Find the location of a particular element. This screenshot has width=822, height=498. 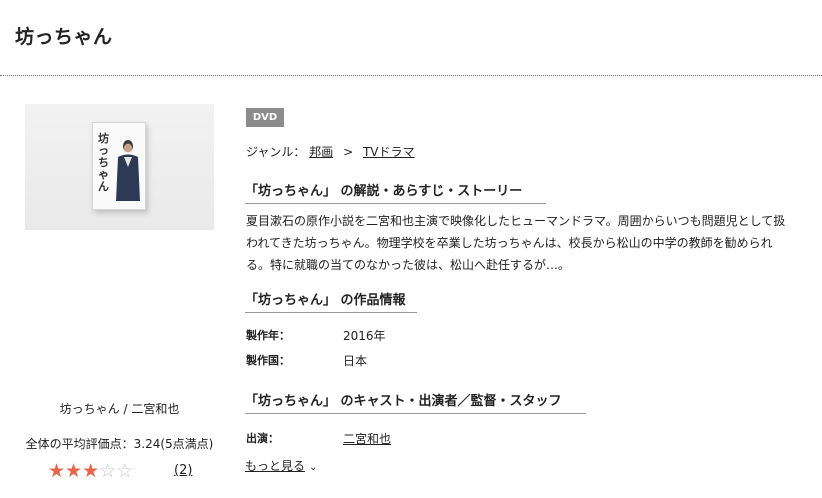

review-count-link: (2) is located at coordinates (183, 470).